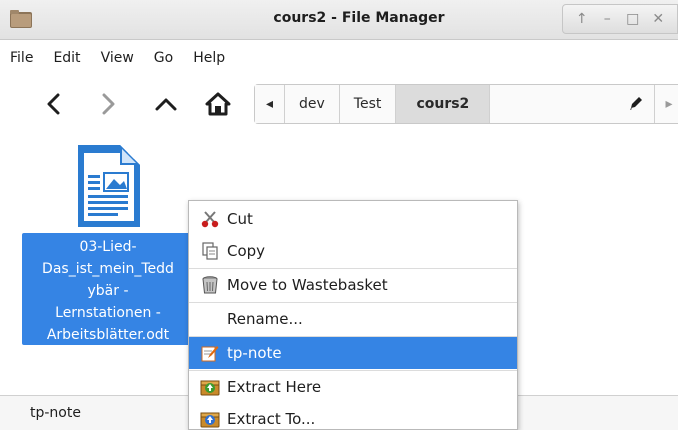 The width and height of the screenshot is (678, 430). I want to click on archive-extract-to-icon, so click(210, 420).